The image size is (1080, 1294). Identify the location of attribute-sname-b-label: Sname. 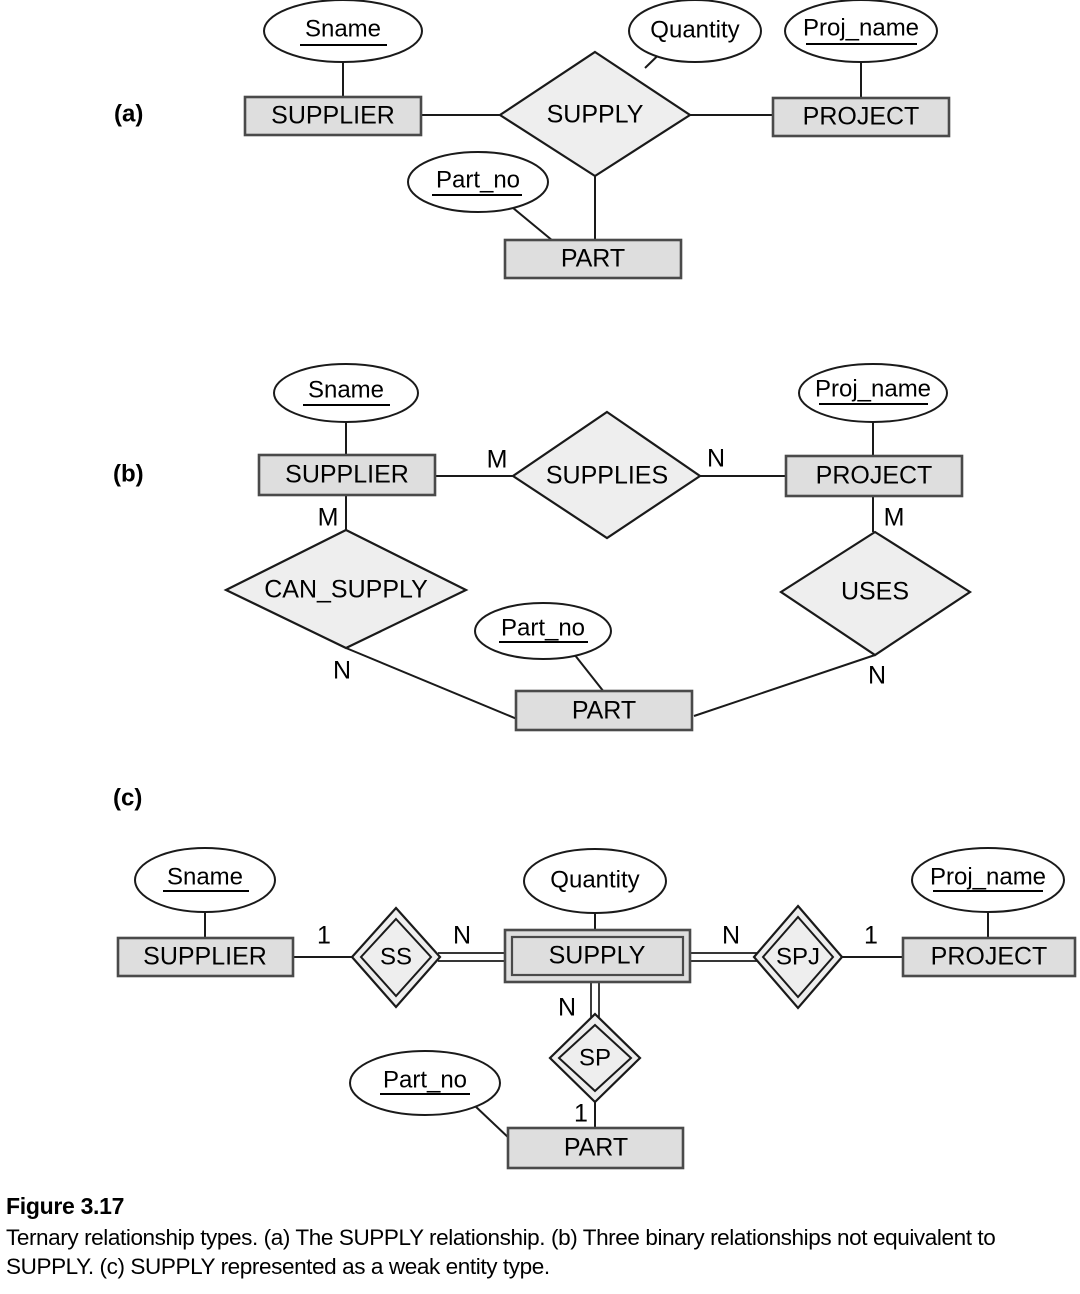
(346, 389).